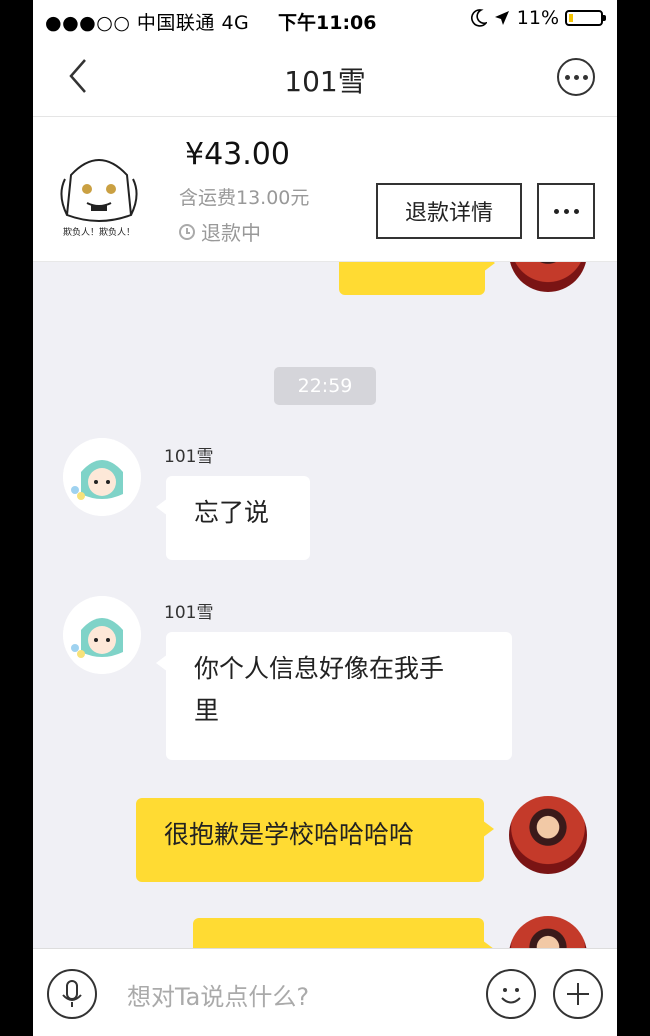 This screenshot has height=1036, width=650. I want to click on refund-details-button: 退款详情, so click(449, 211).